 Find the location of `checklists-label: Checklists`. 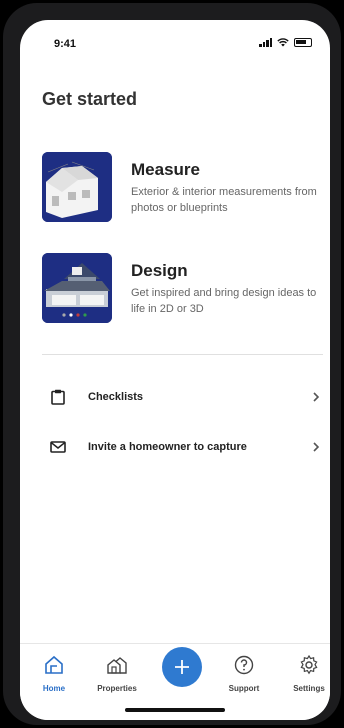

checklists-label: Checklists is located at coordinates (116, 397).